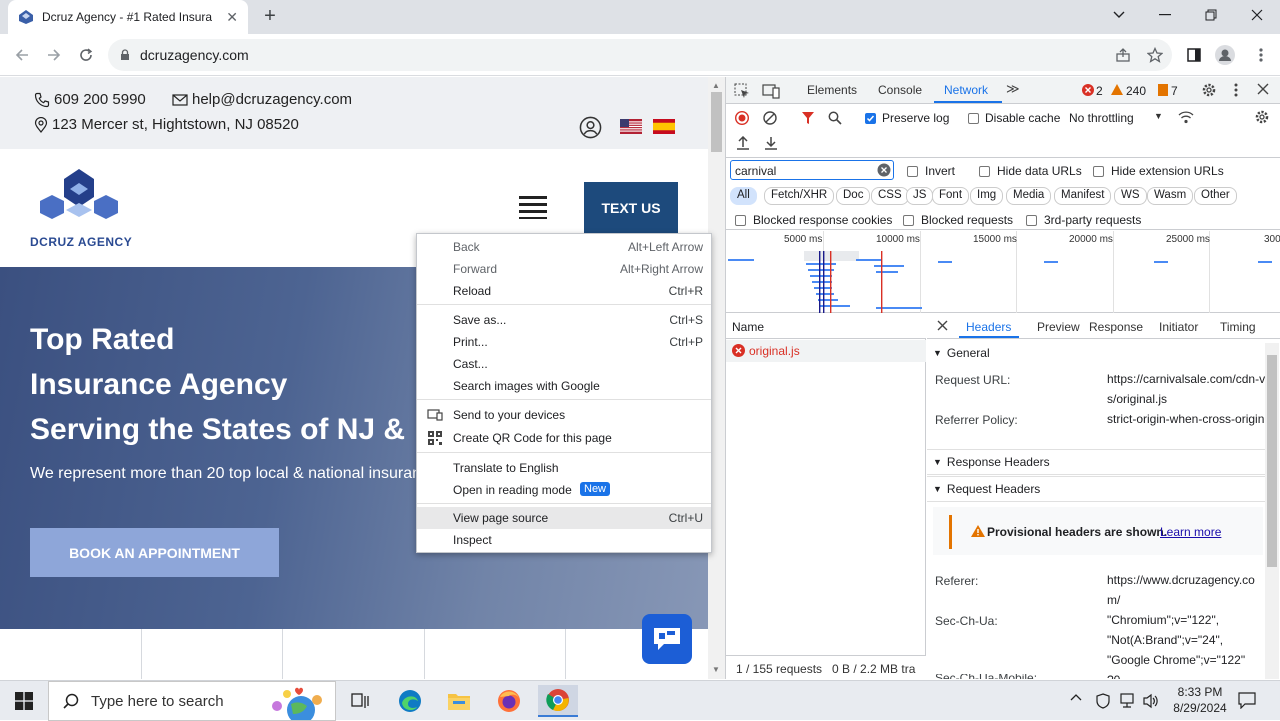  Describe the element at coordinates (1022, 118) in the screenshot. I see `disable-cache-label: Disable cache` at that location.